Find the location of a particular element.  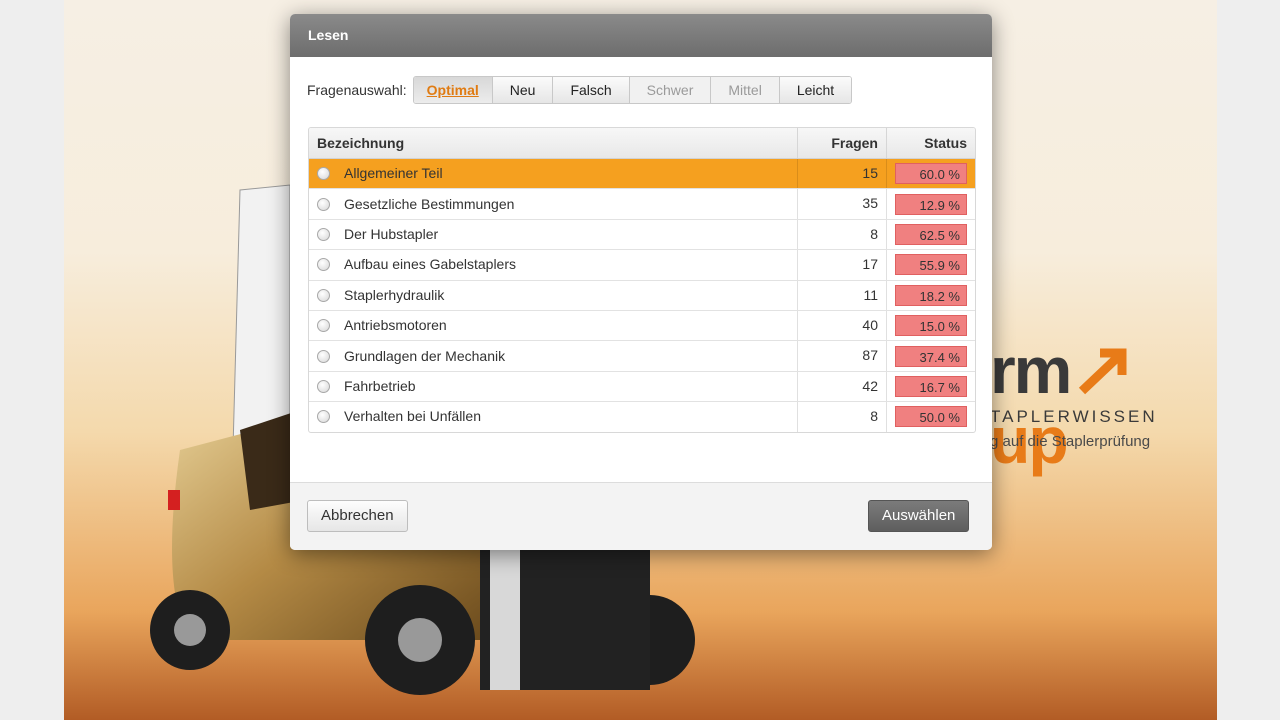

filter-new-button: Neu is located at coordinates (523, 90).